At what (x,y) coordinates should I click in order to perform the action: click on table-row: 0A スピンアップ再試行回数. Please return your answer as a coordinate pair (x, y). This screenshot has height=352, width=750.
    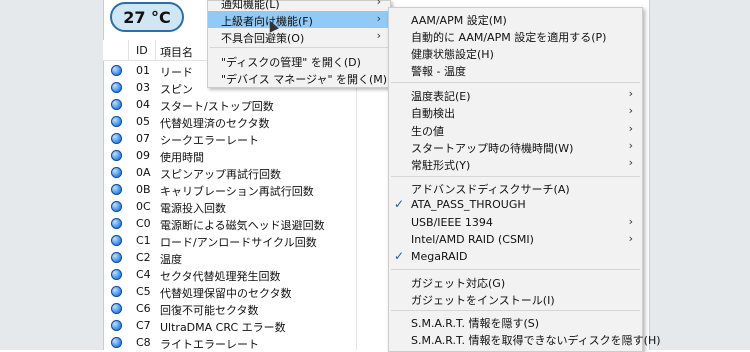
    Looking at the image, I should click on (248, 172).